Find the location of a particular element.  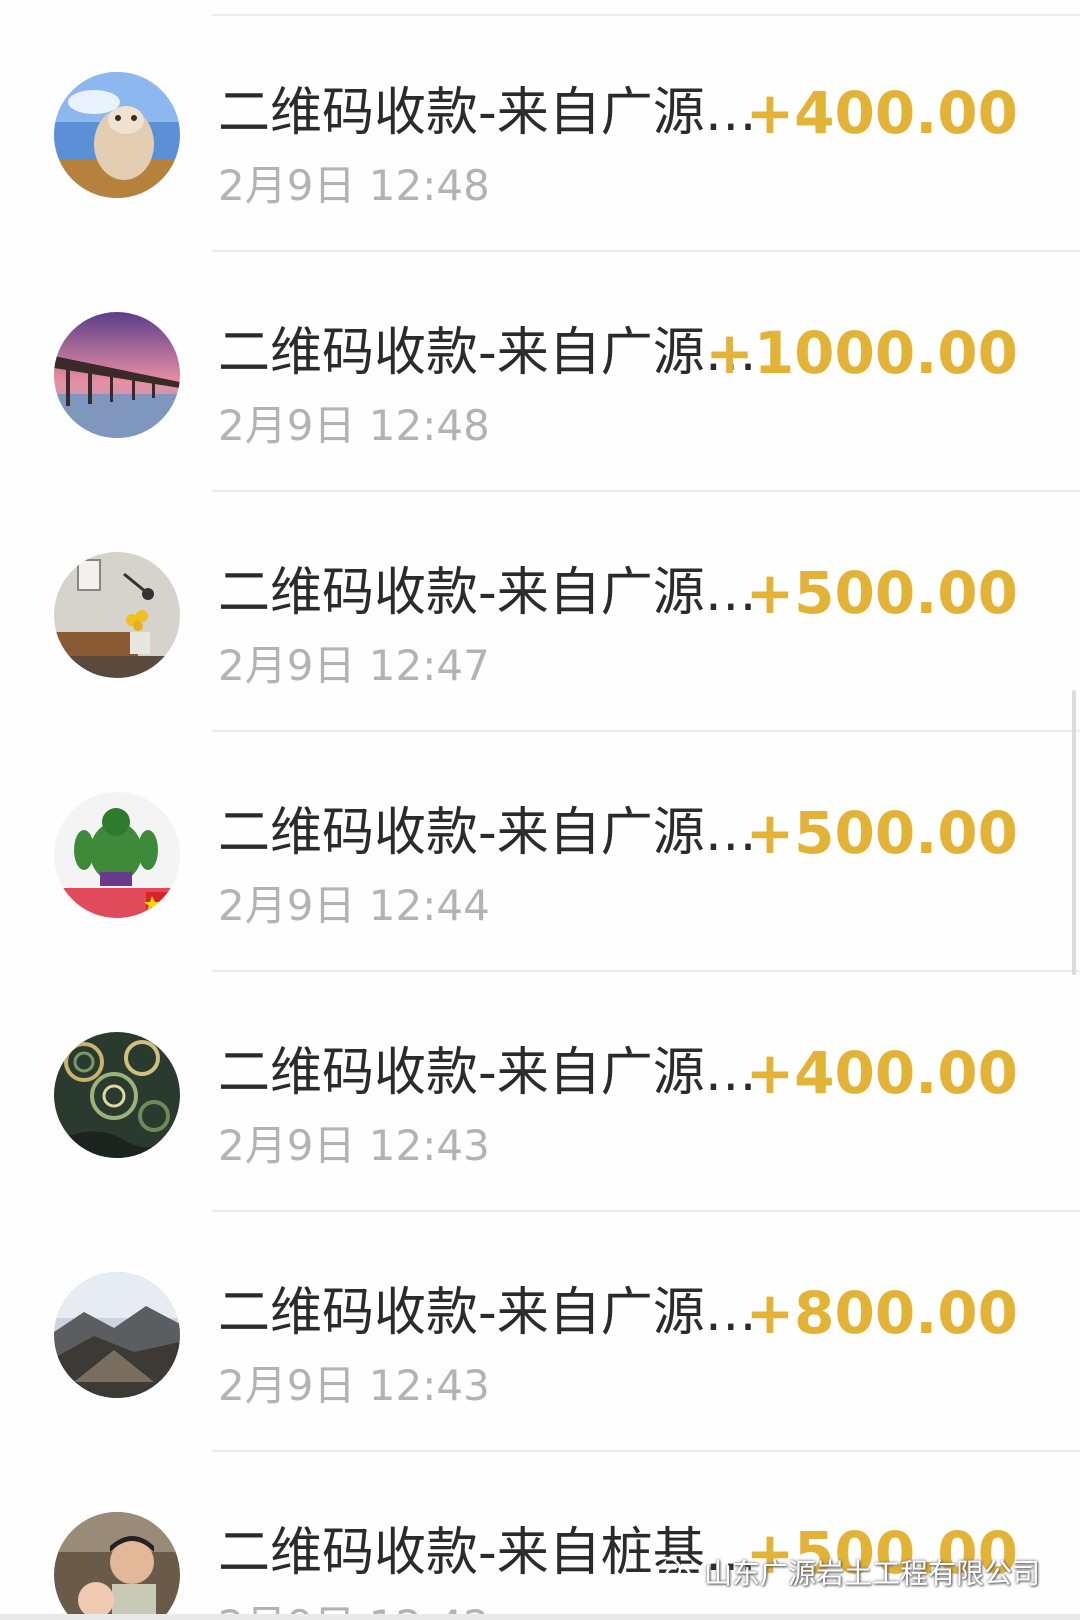

avatar-cat is located at coordinates (117, 135).